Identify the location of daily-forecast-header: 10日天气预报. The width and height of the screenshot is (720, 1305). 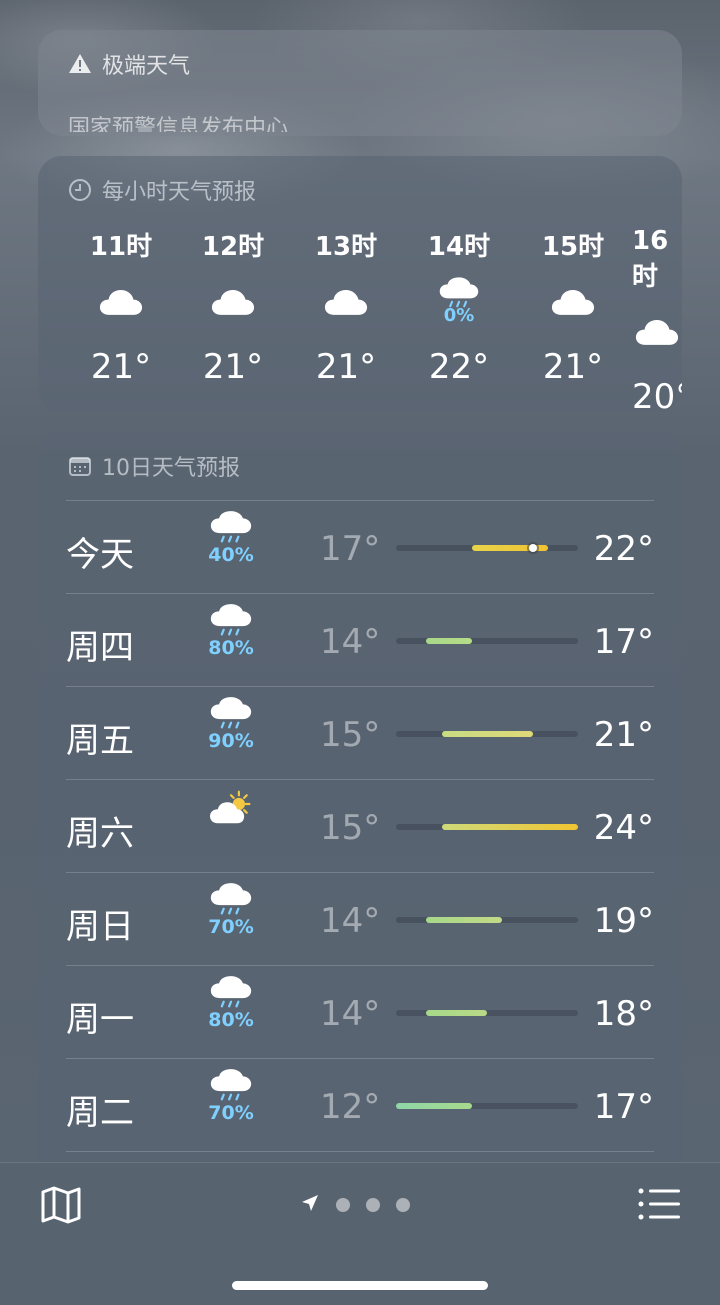
(154, 466).